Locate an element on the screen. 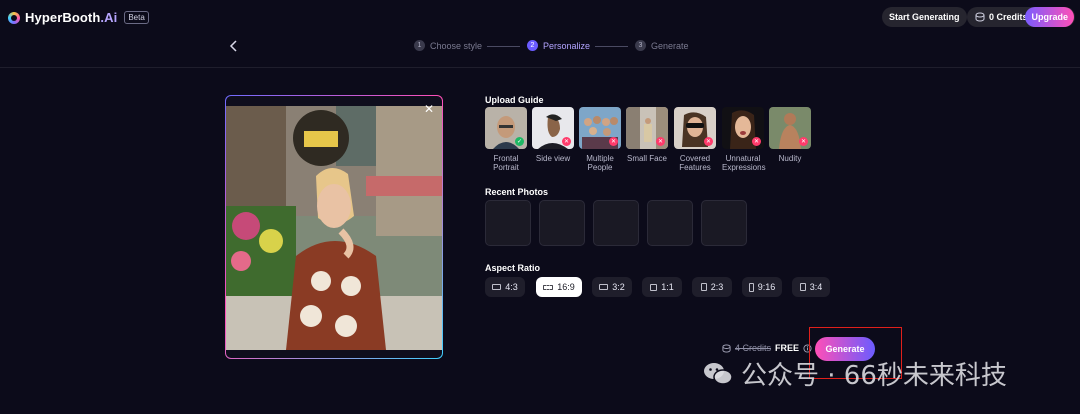  guide-multiple-people: ✕ Multiple People is located at coordinates (600, 139).